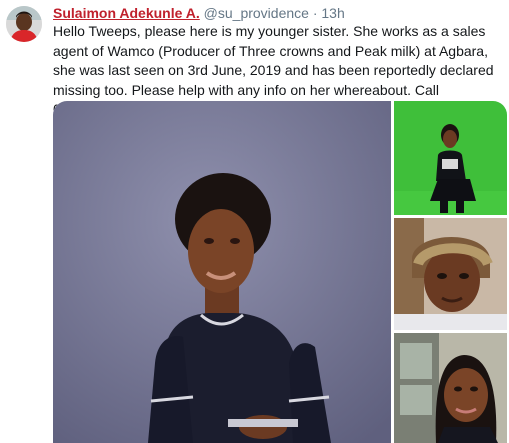  I want to click on author-avatar, so click(24, 24).